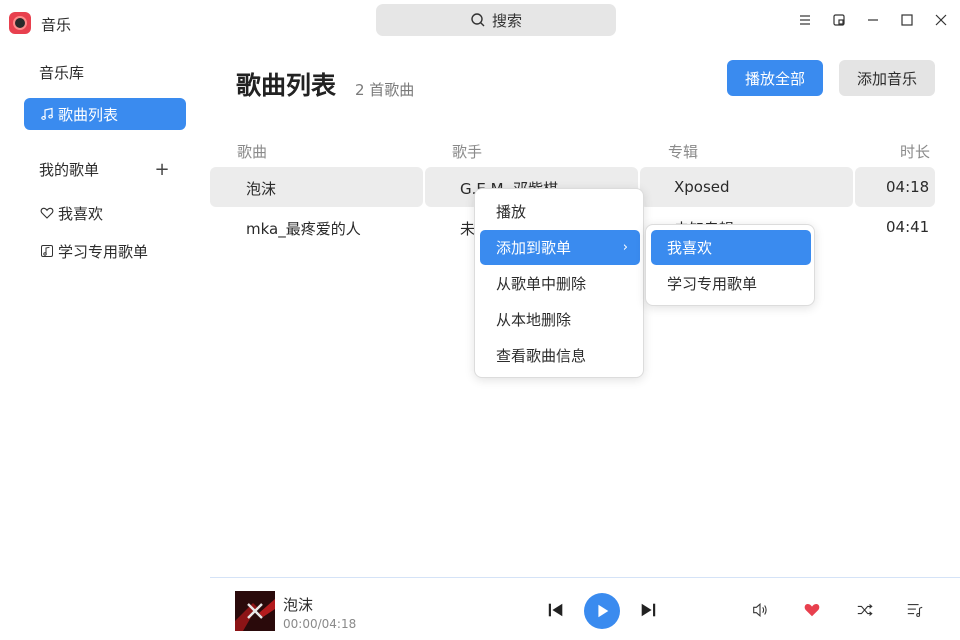  Describe the element at coordinates (683, 151) in the screenshot. I see `column-header-album: 专辑` at that location.